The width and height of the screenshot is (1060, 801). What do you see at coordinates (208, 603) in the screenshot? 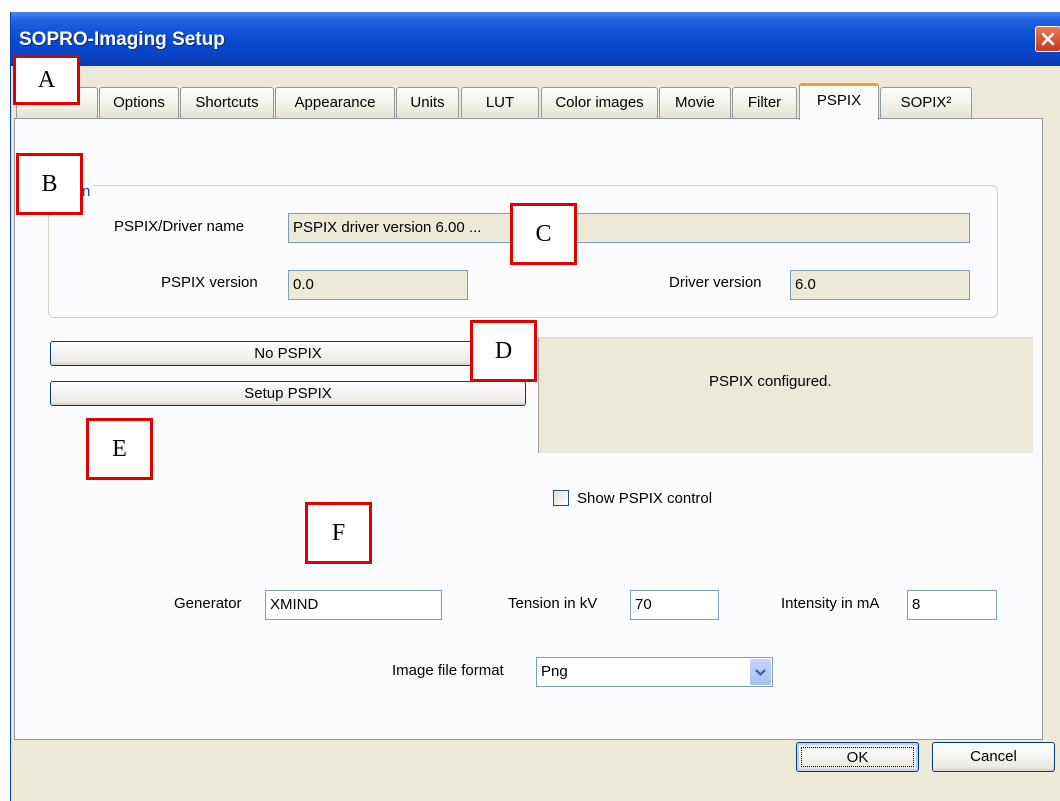
I see `generator-label: Generator` at bounding box center [208, 603].